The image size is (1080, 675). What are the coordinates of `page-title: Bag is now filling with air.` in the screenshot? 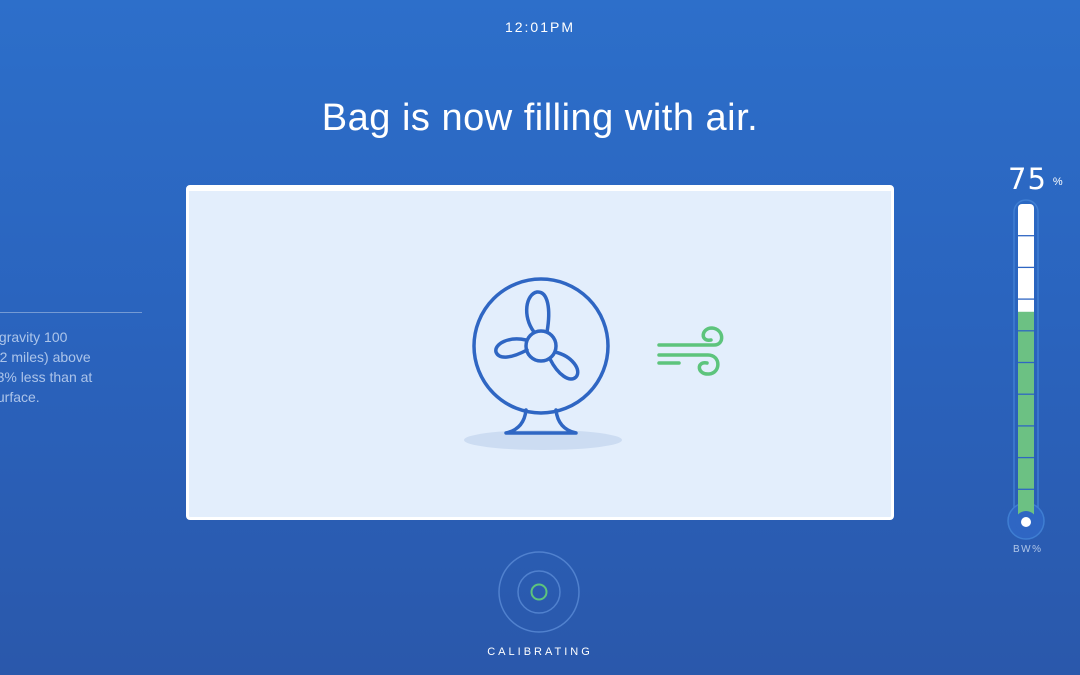 It's located at (540, 118).